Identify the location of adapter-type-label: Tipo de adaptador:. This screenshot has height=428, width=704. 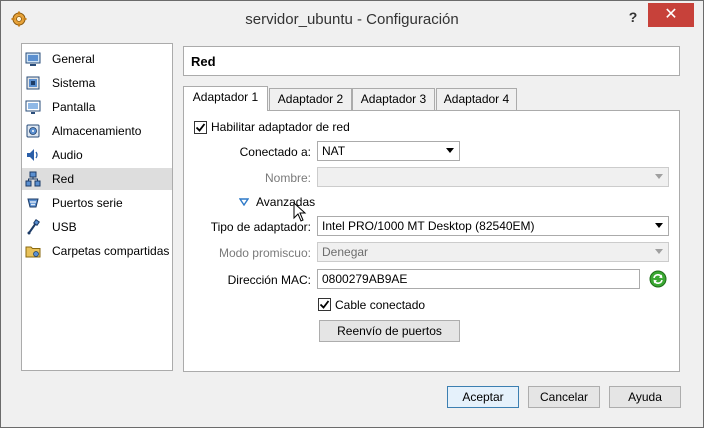
(260, 227).